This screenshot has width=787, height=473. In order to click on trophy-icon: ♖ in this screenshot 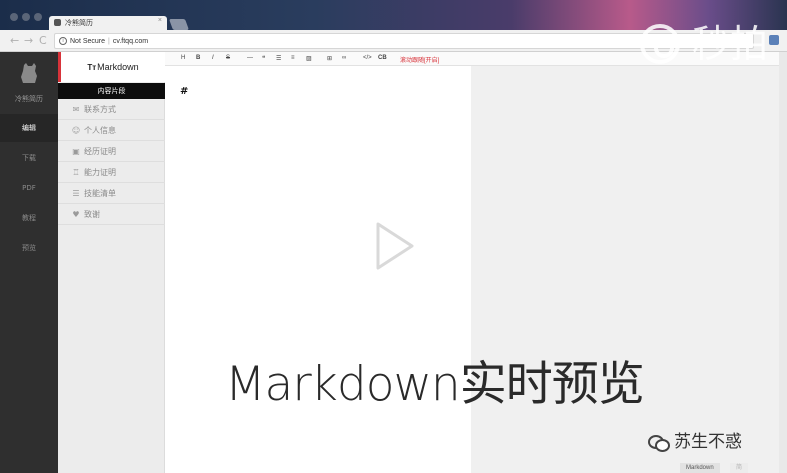, I will do `click(76, 172)`.